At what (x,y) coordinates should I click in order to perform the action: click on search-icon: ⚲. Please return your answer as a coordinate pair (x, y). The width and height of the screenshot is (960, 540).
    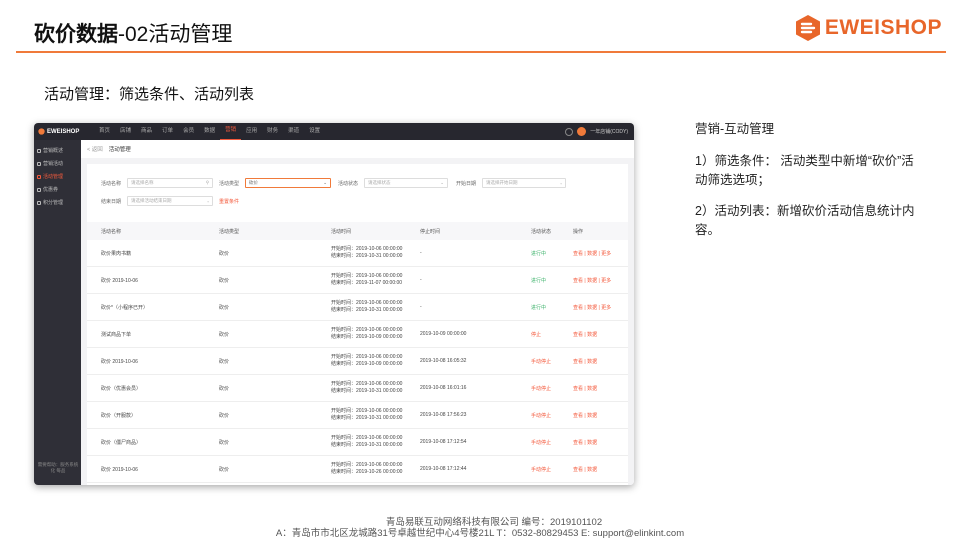
    Looking at the image, I should click on (207, 182).